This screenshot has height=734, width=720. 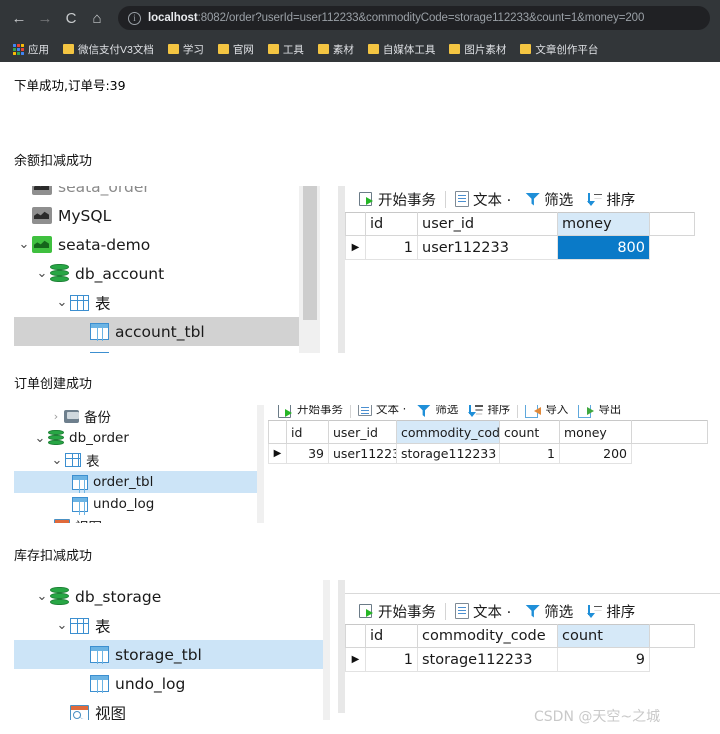 I want to click on cell-count: 1, so click(x=529, y=453).